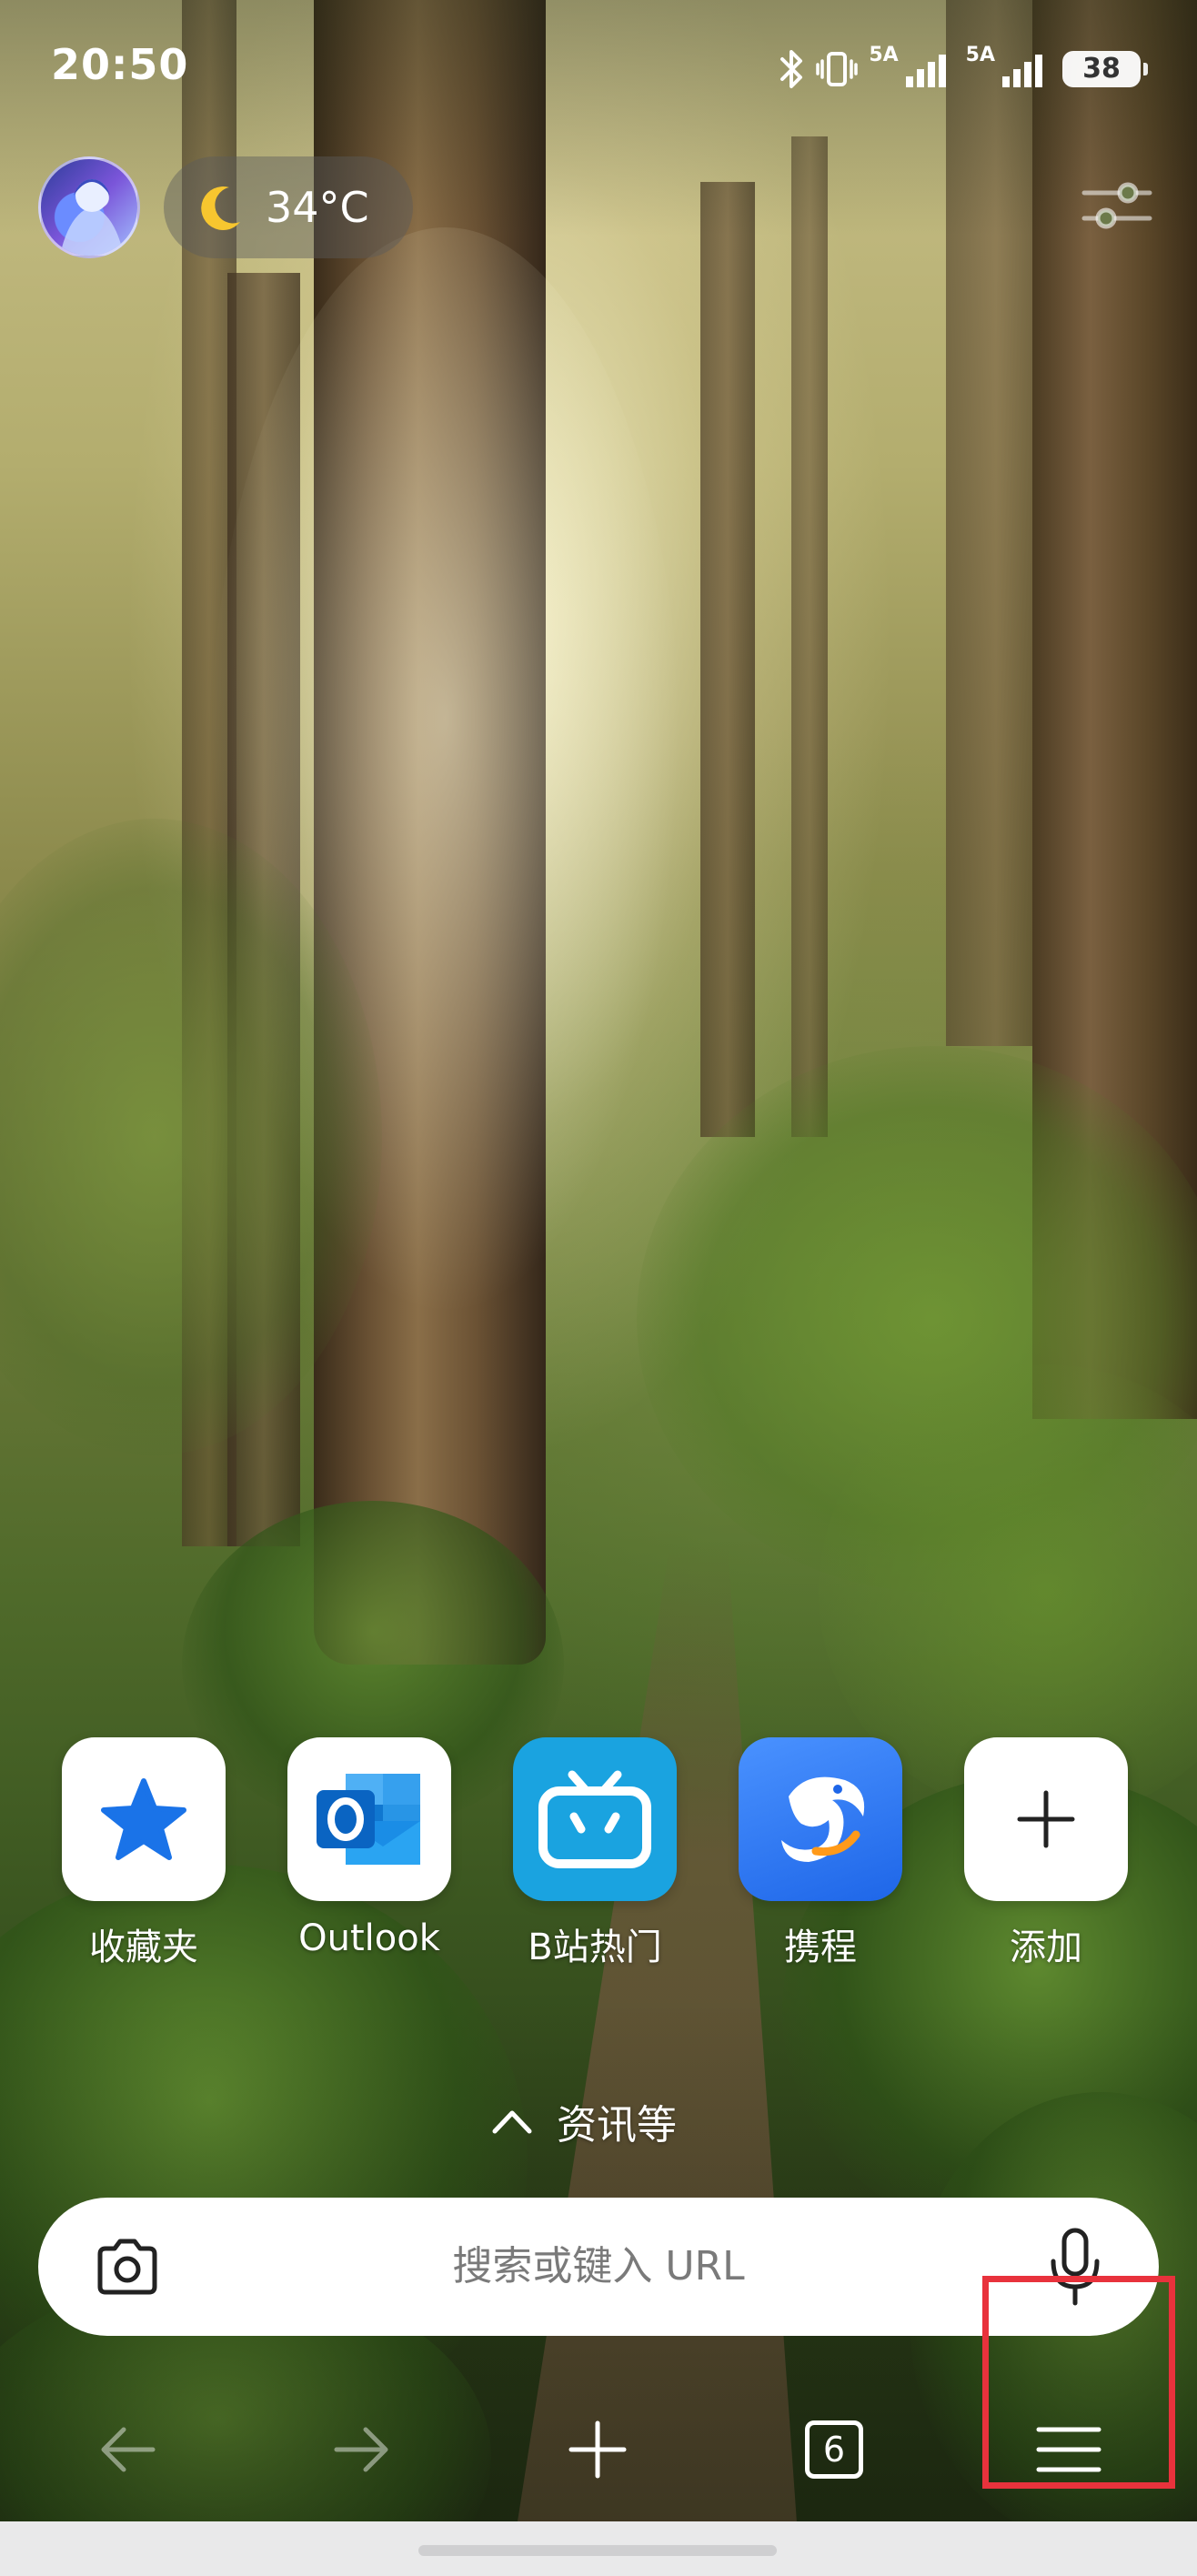 The image size is (1197, 2576). Describe the element at coordinates (884, 54) in the screenshot. I see `network-type-1: 5A` at that location.